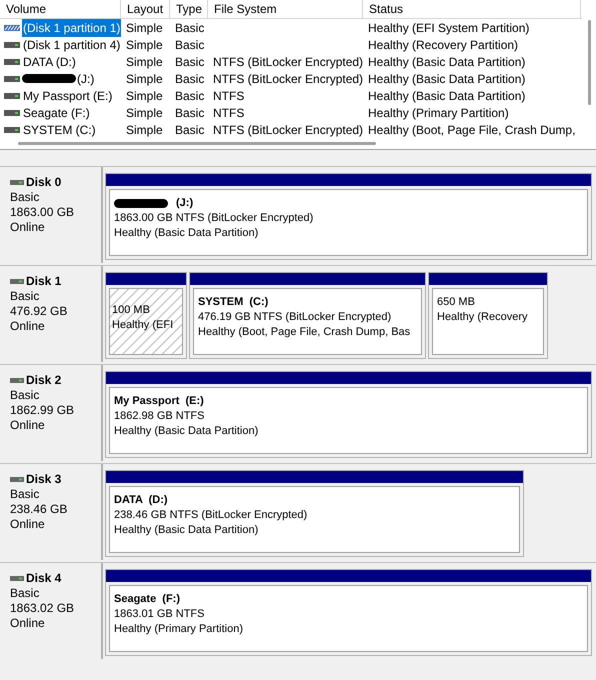 The width and height of the screenshot is (596, 680). I want to click on partition-status: Healthy (EFI, so click(143, 325).